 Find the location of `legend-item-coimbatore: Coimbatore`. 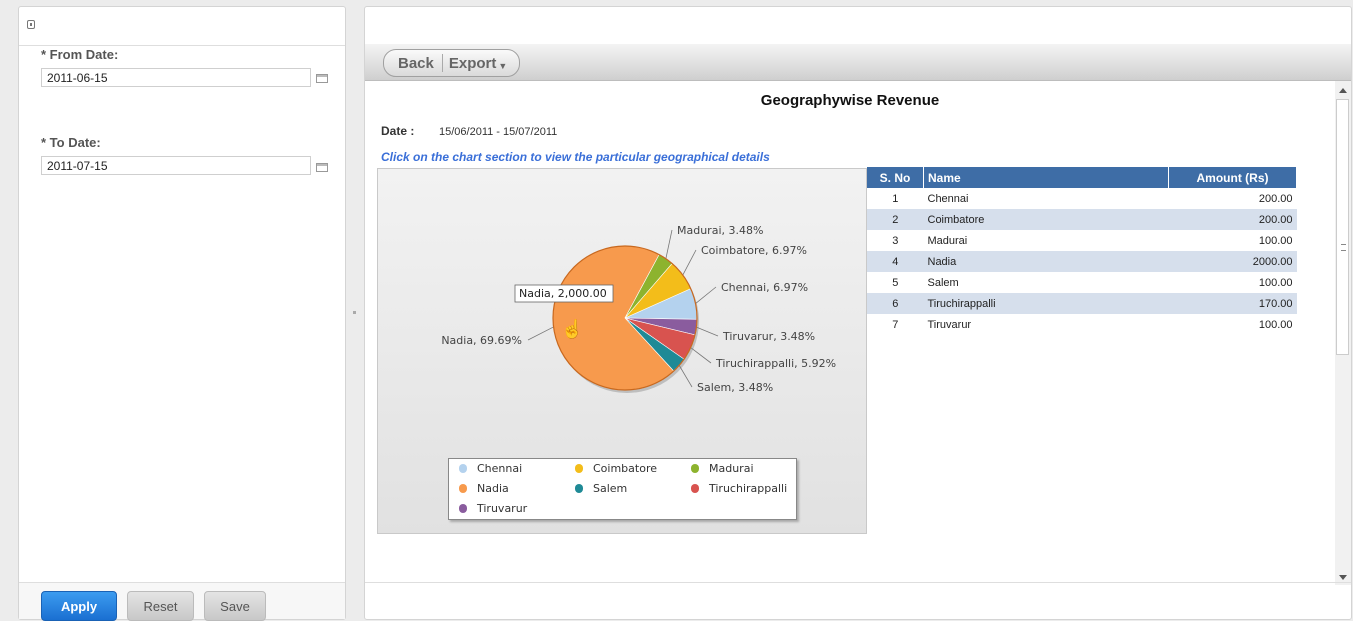

legend-item-coimbatore: Coimbatore is located at coordinates (616, 468).